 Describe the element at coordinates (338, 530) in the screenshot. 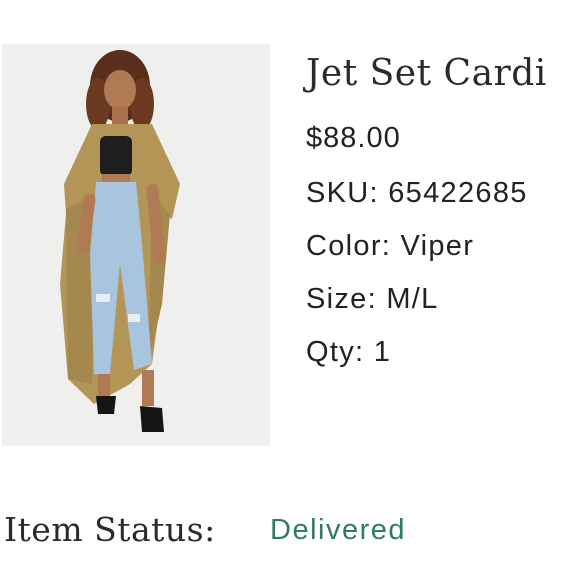

I see `item-status-value: Delivered` at that location.